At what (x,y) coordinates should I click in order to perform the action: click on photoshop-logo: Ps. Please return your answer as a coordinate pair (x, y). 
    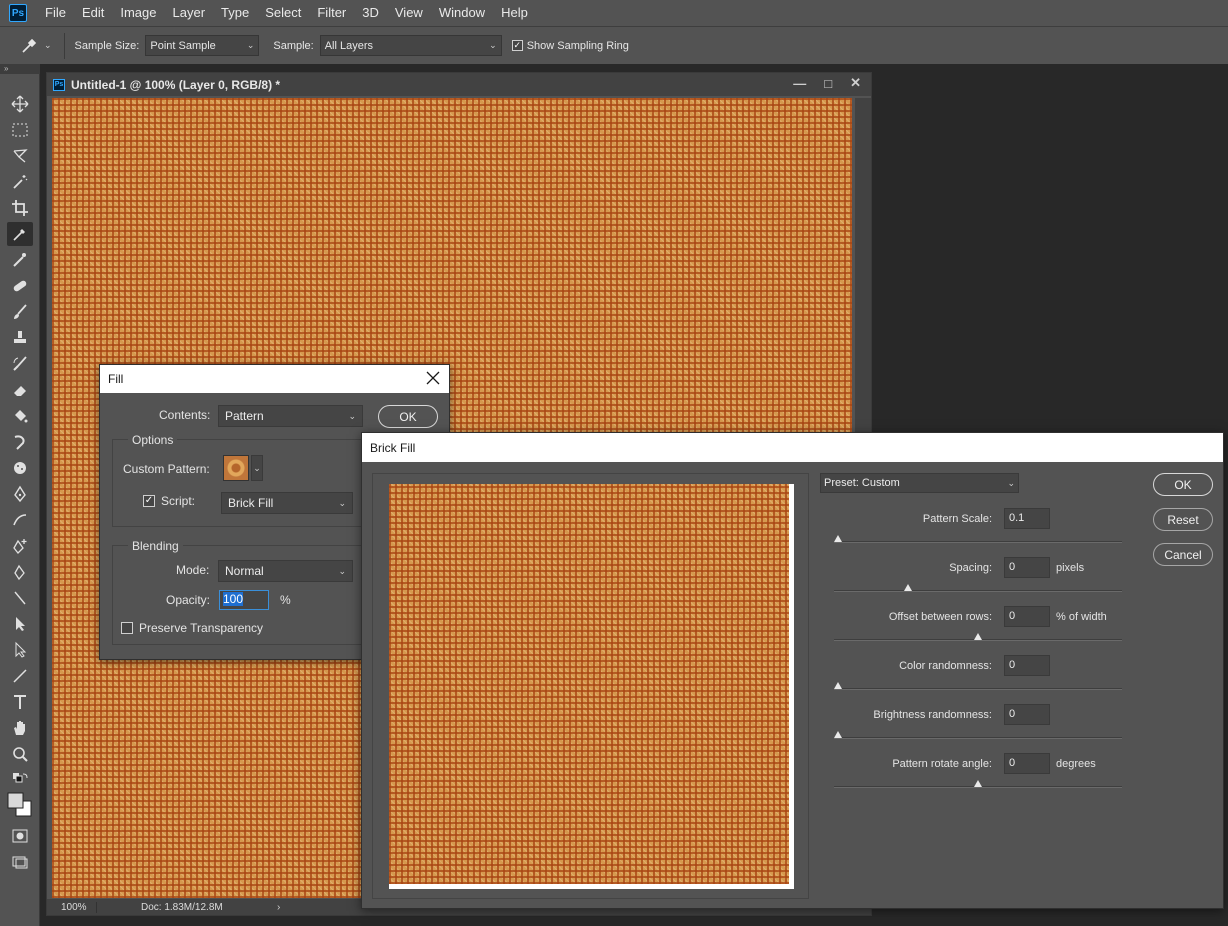
    Looking at the image, I should click on (18, 13).